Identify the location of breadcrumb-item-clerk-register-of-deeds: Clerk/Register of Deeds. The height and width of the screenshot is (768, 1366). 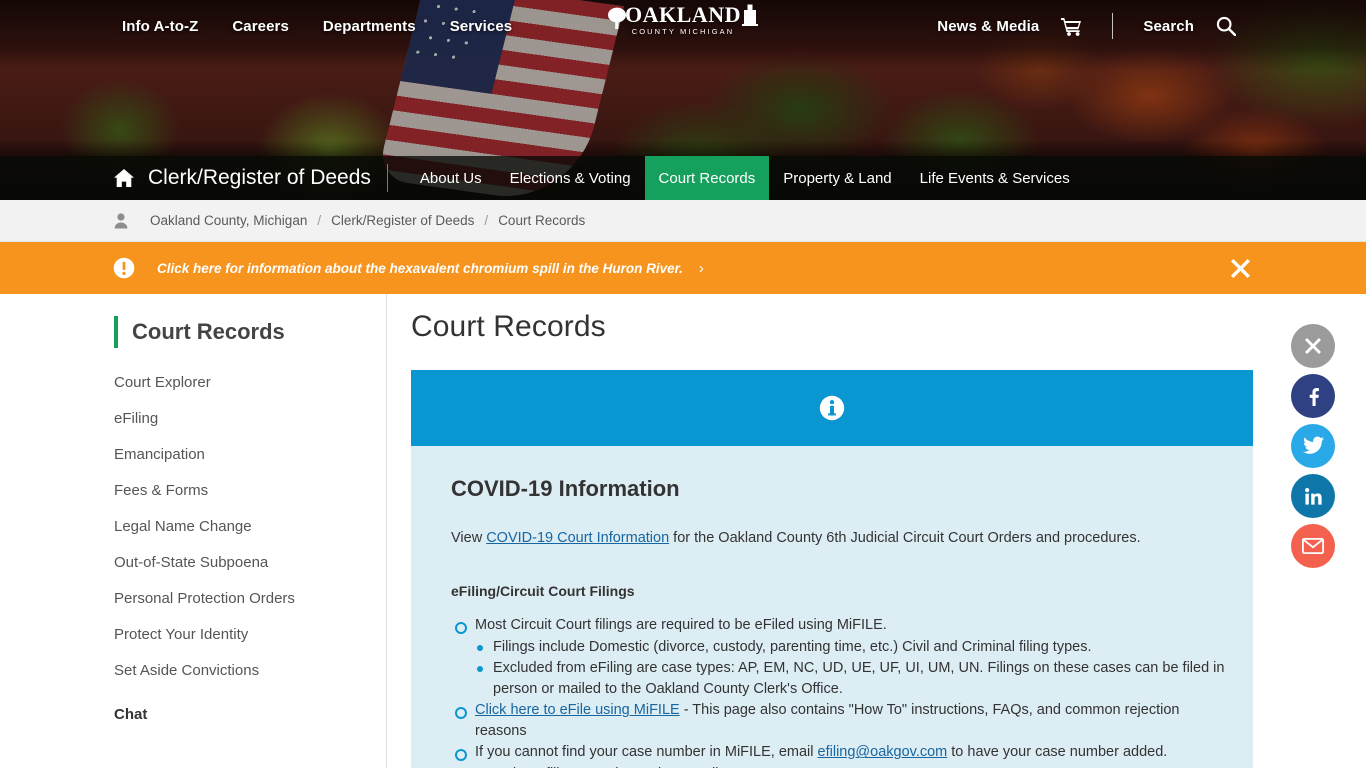
(402, 220).